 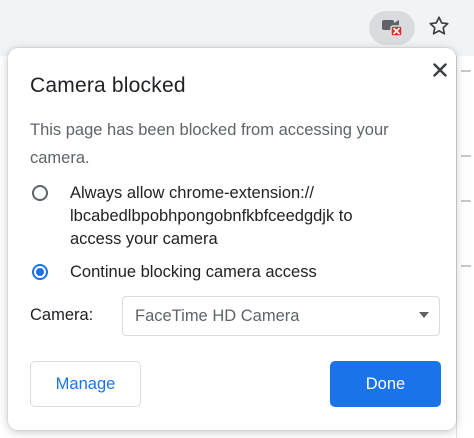 What do you see at coordinates (192, 193) in the screenshot?
I see `option-line: Always allow chrome-extension://` at bounding box center [192, 193].